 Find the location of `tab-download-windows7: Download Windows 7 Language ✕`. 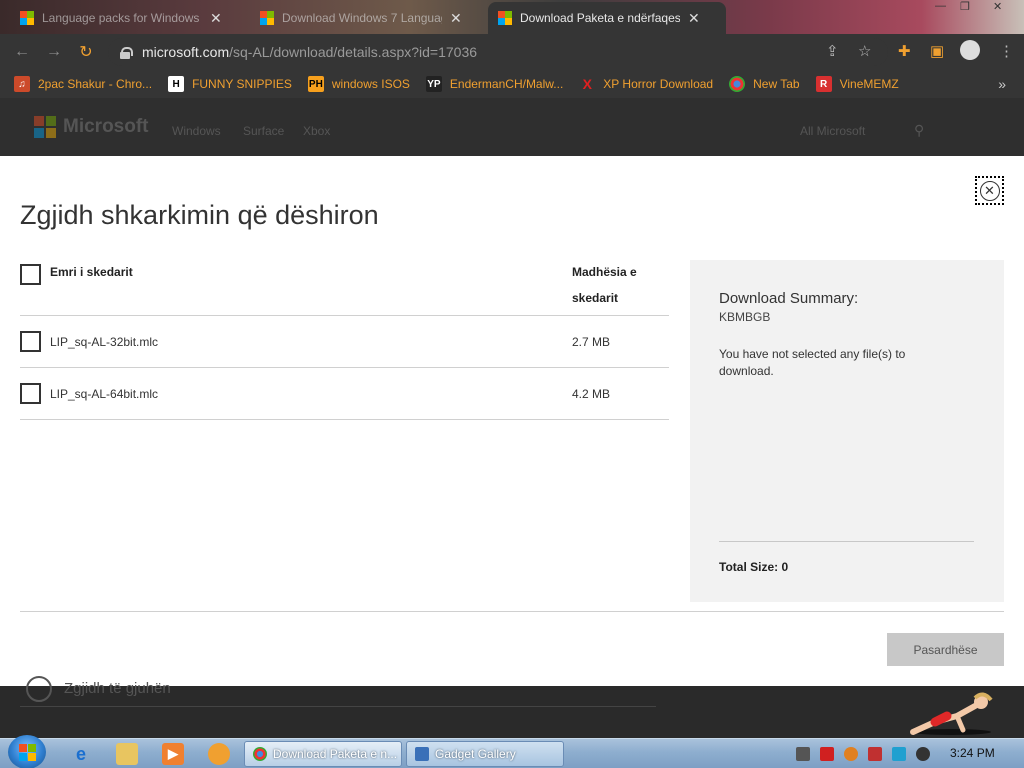

tab-download-windows7: Download Windows 7 Language ✕ is located at coordinates (367, 18).